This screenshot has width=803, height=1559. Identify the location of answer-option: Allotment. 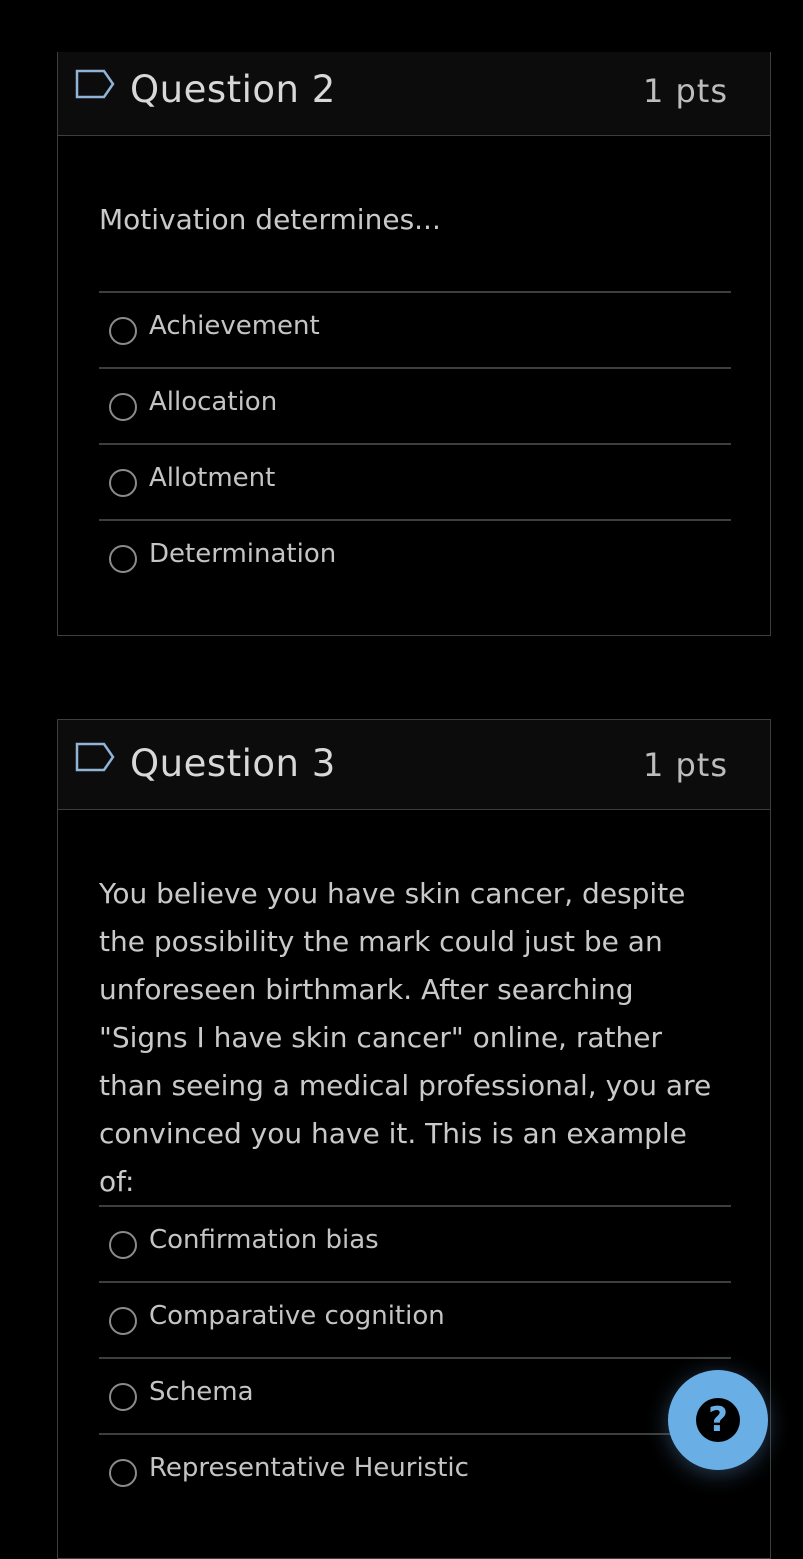
(415, 481).